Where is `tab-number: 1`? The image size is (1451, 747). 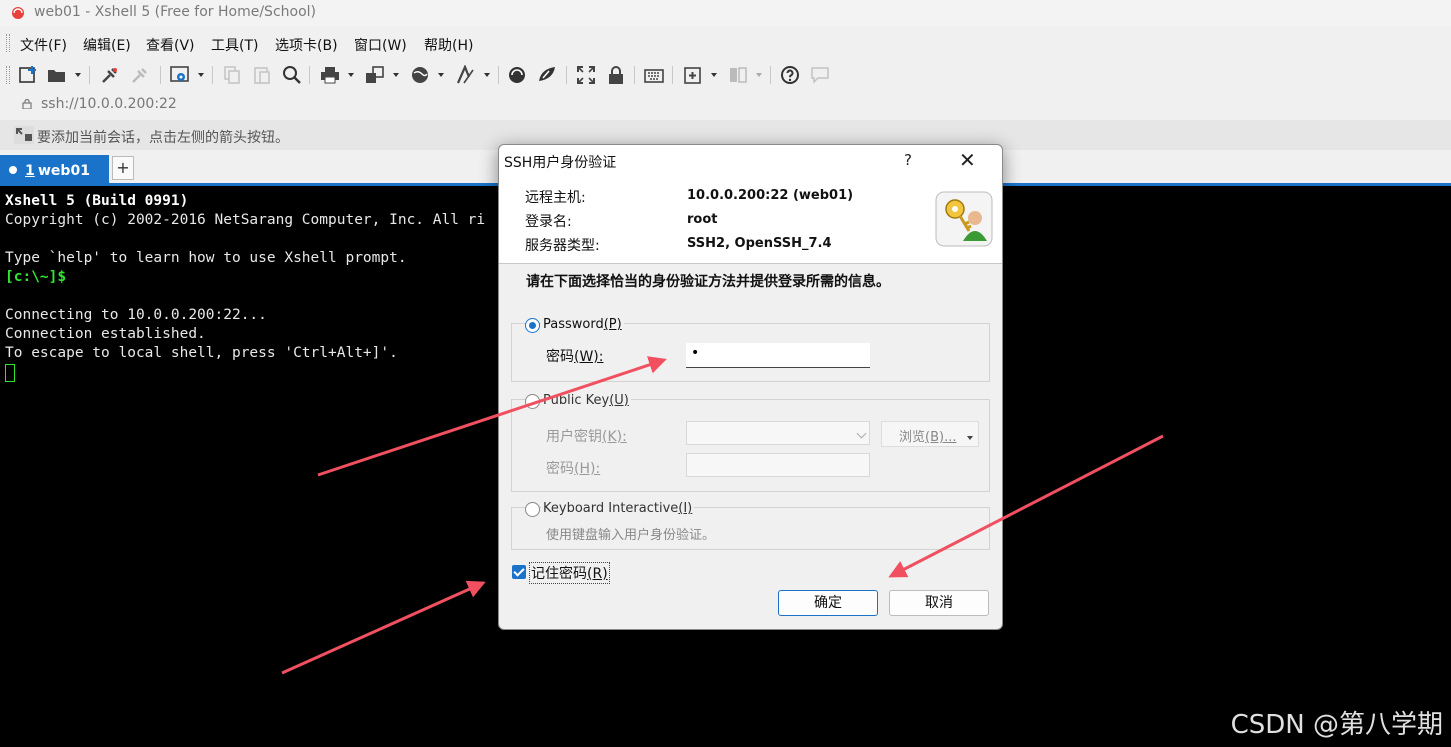 tab-number: 1 is located at coordinates (30, 171).